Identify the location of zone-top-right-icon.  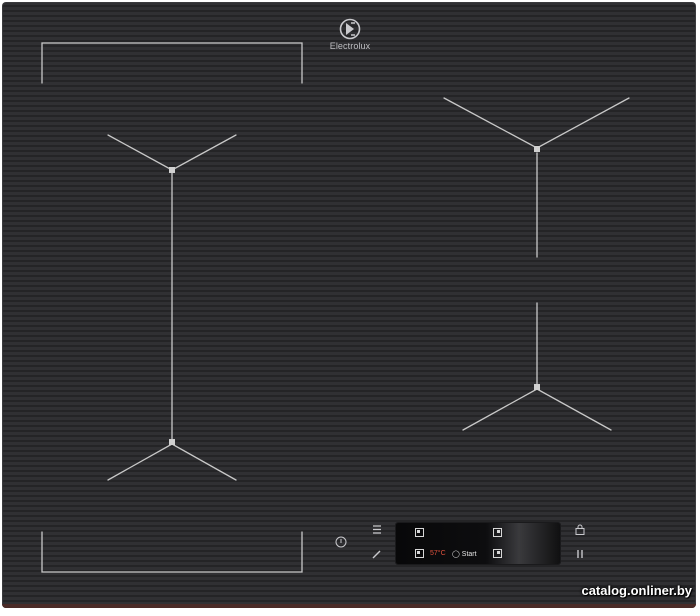
(497, 532).